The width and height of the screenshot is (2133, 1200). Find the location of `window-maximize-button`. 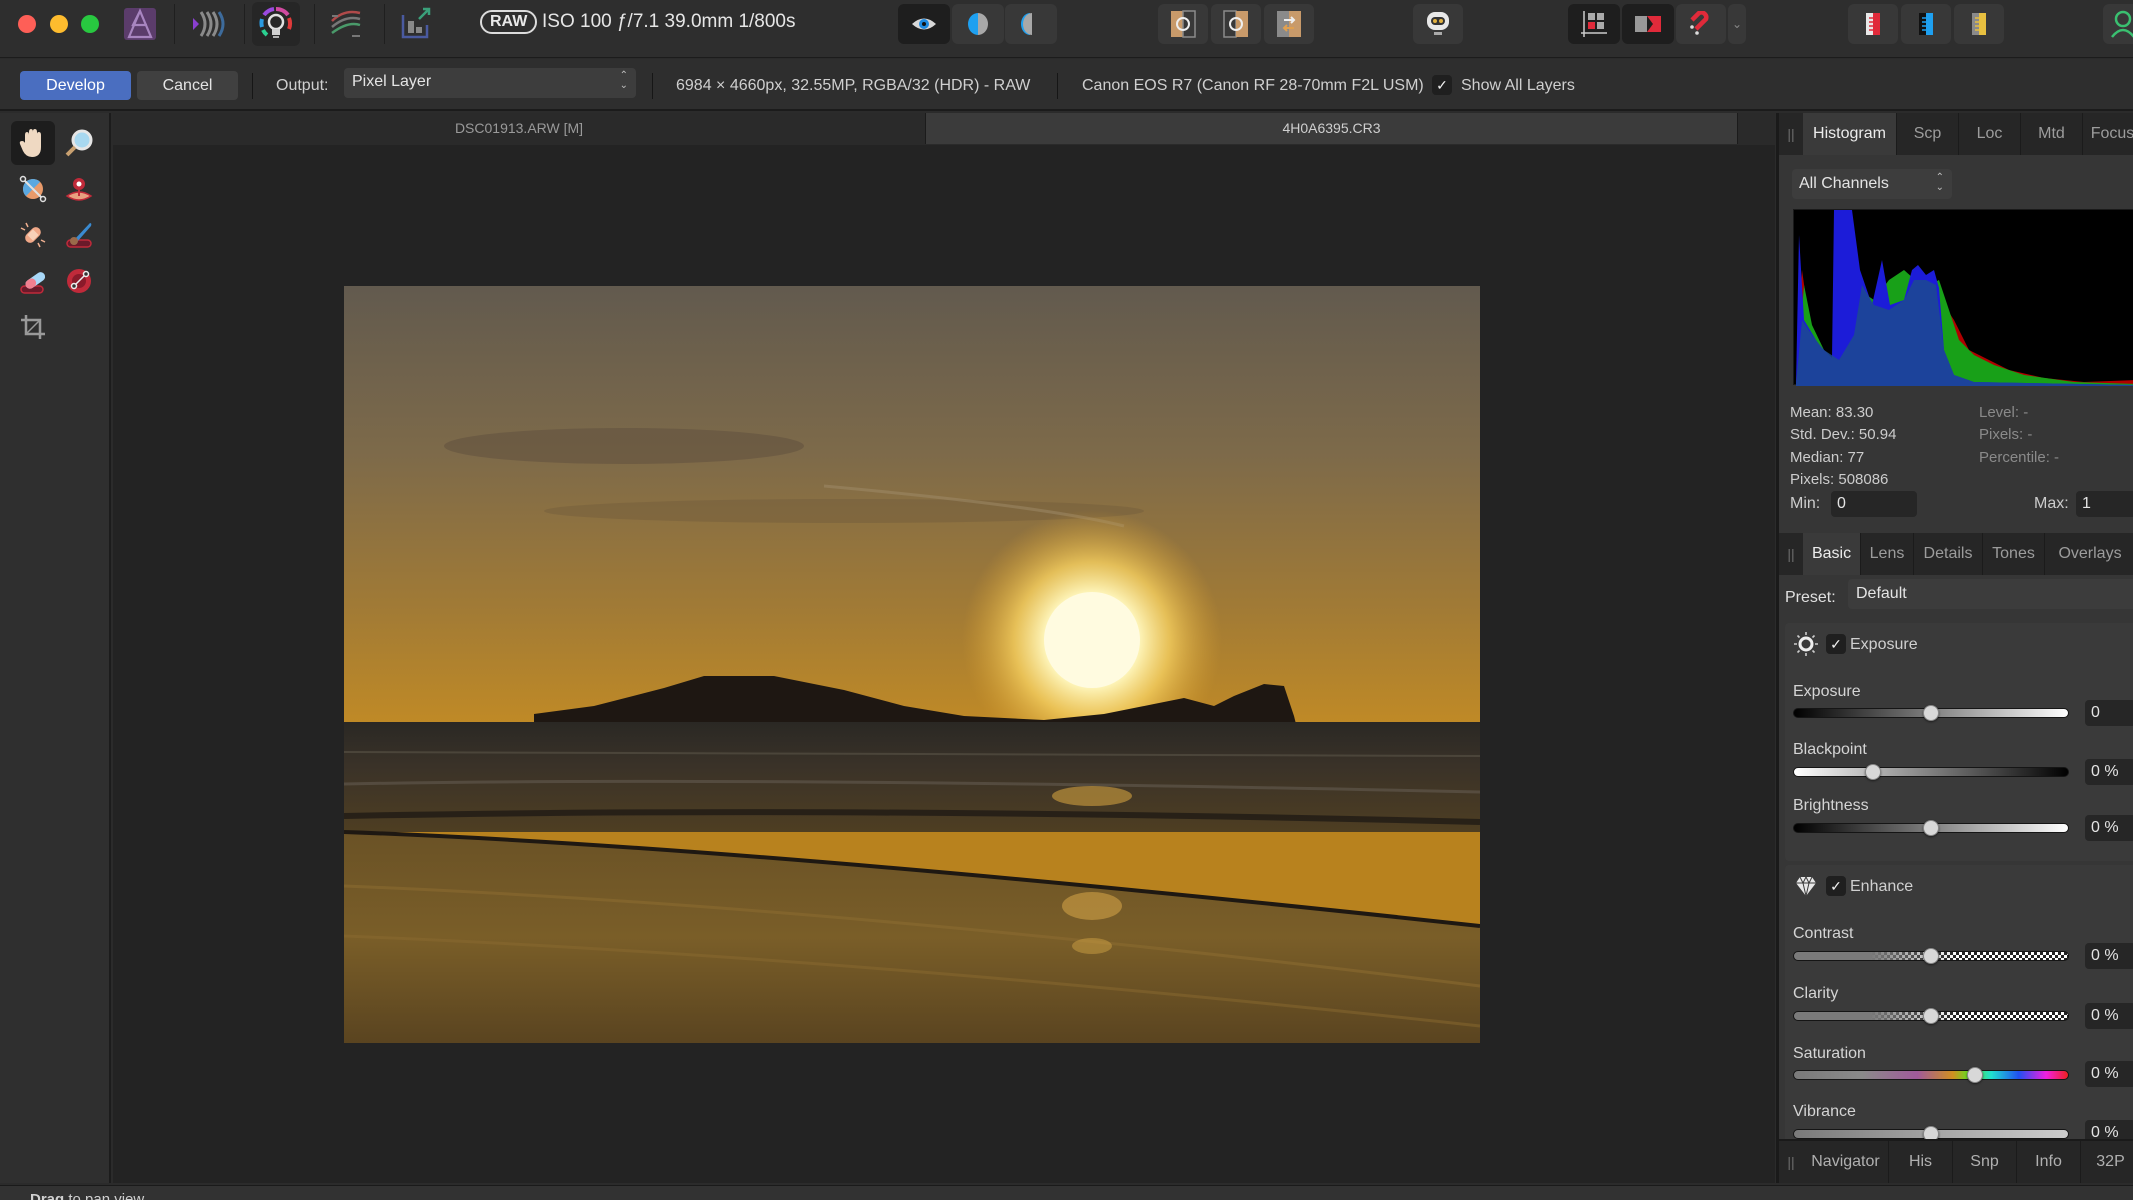

window-maximize-button is located at coordinates (90, 24).